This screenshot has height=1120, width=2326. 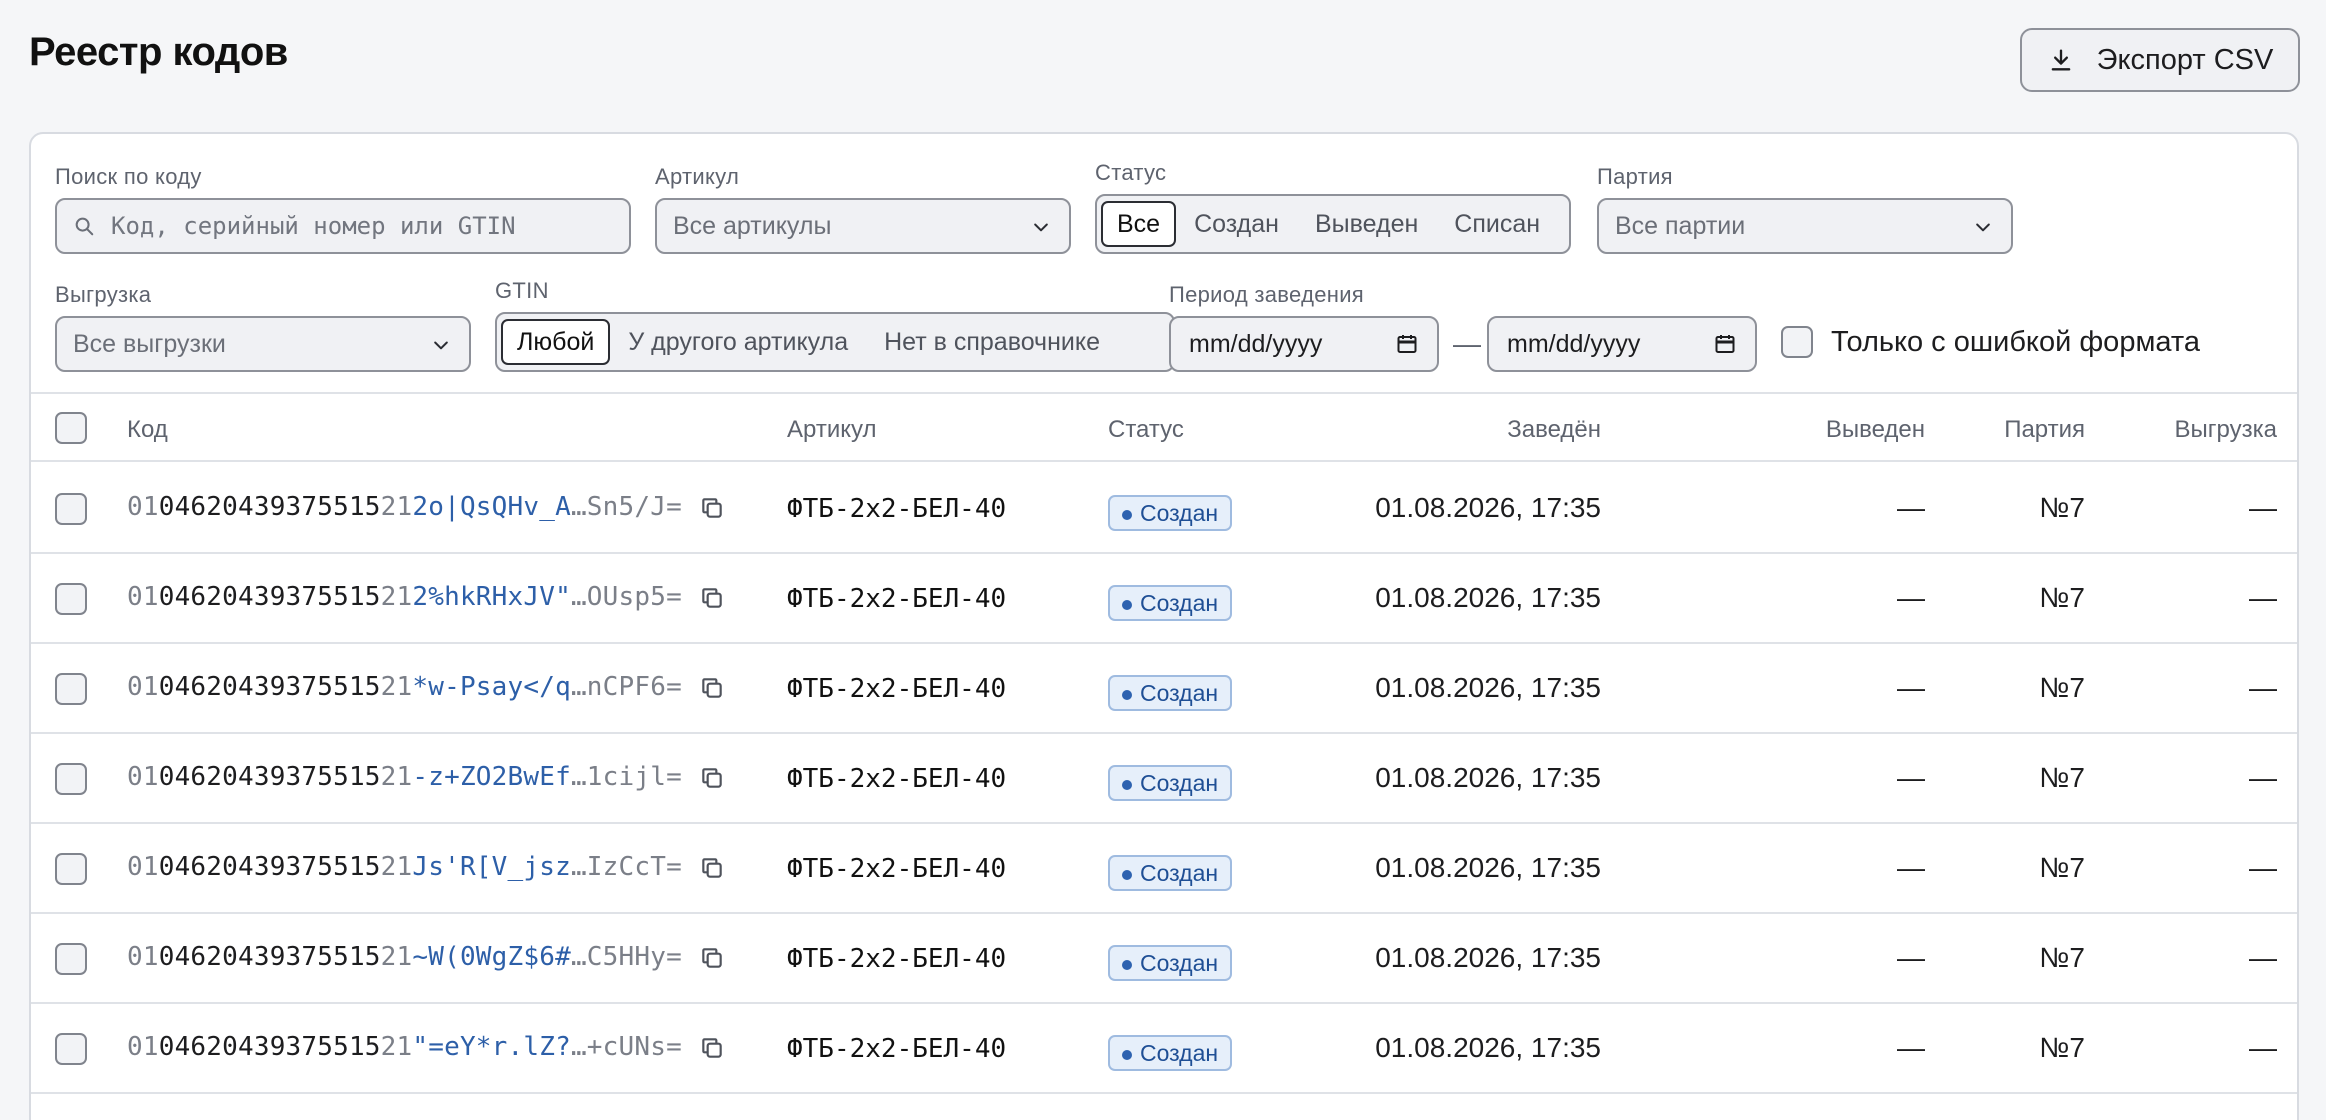 What do you see at coordinates (992, 342) in the screenshot?
I see `gtin-option-not-in-catalog: Нет в справочнике` at bounding box center [992, 342].